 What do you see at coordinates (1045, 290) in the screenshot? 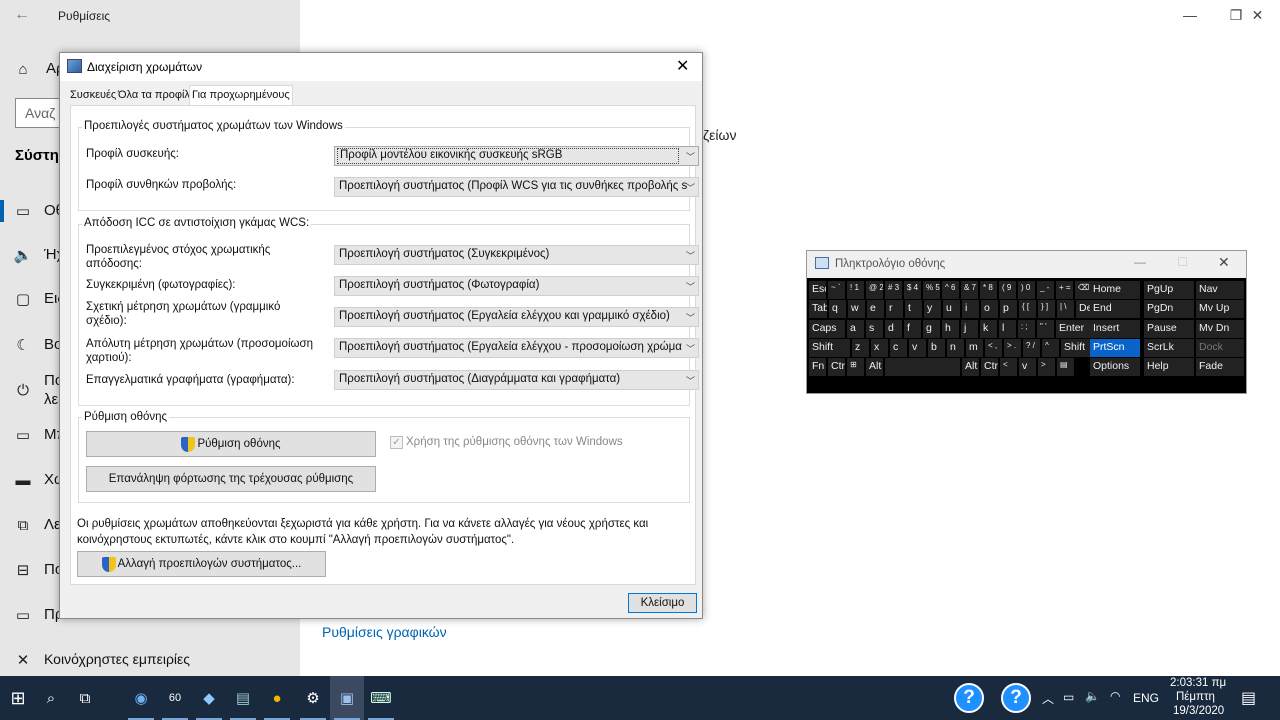
I see `osk-key: _ -` at bounding box center [1045, 290].